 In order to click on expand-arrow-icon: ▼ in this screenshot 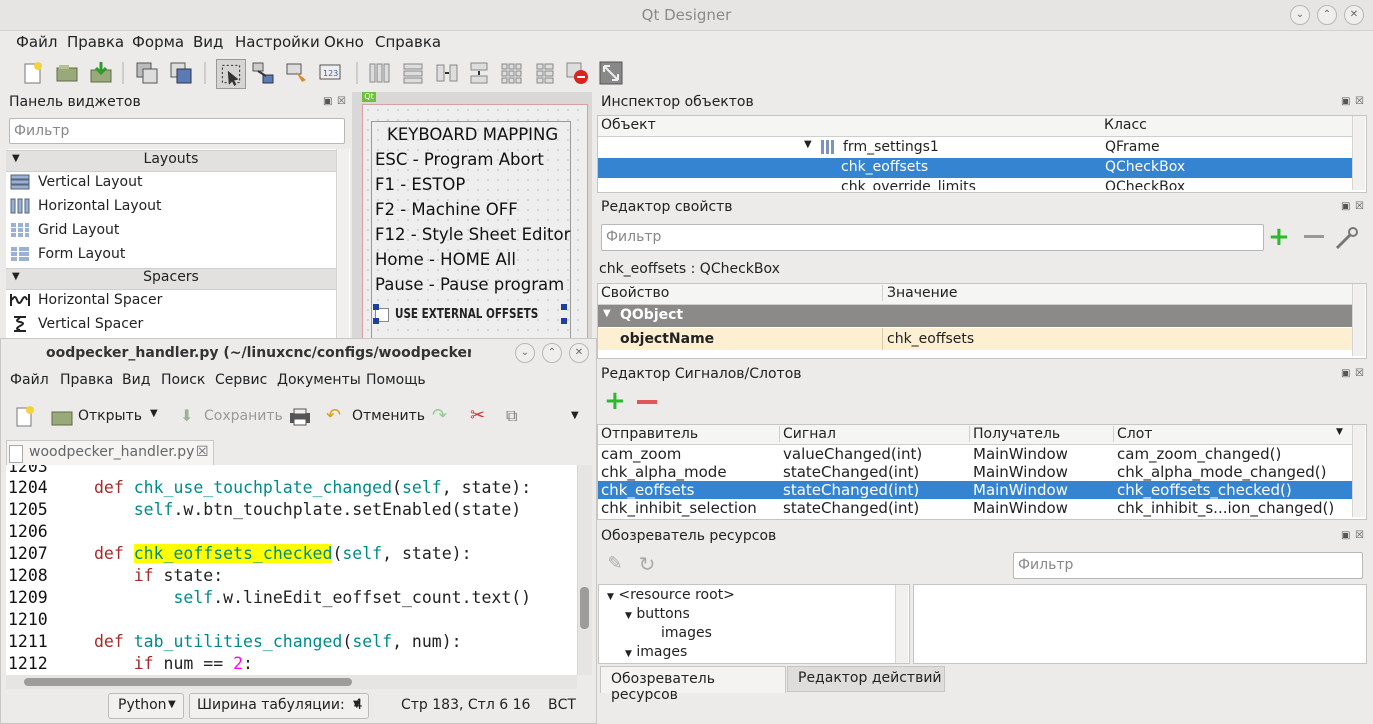, I will do `click(808, 144)`.